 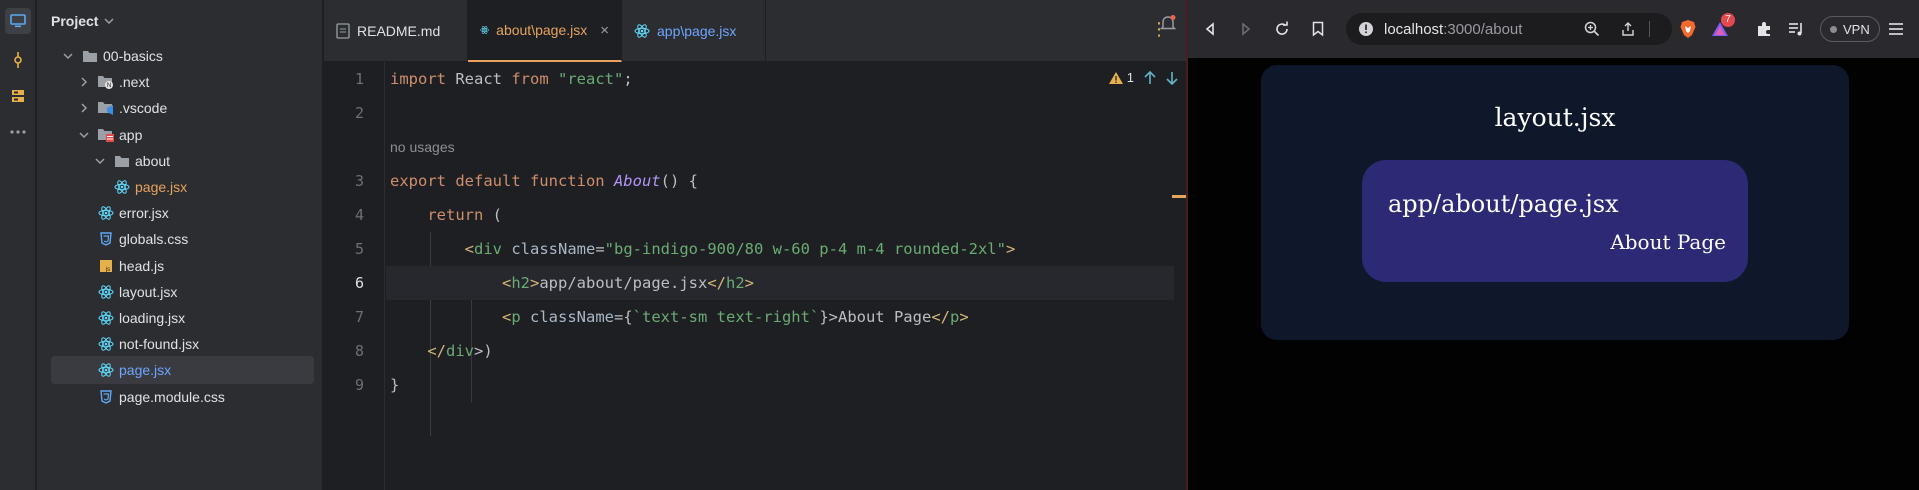 I want to click on tree-item-loading-jsx: loading.jsx, so click(x=182, y=318).